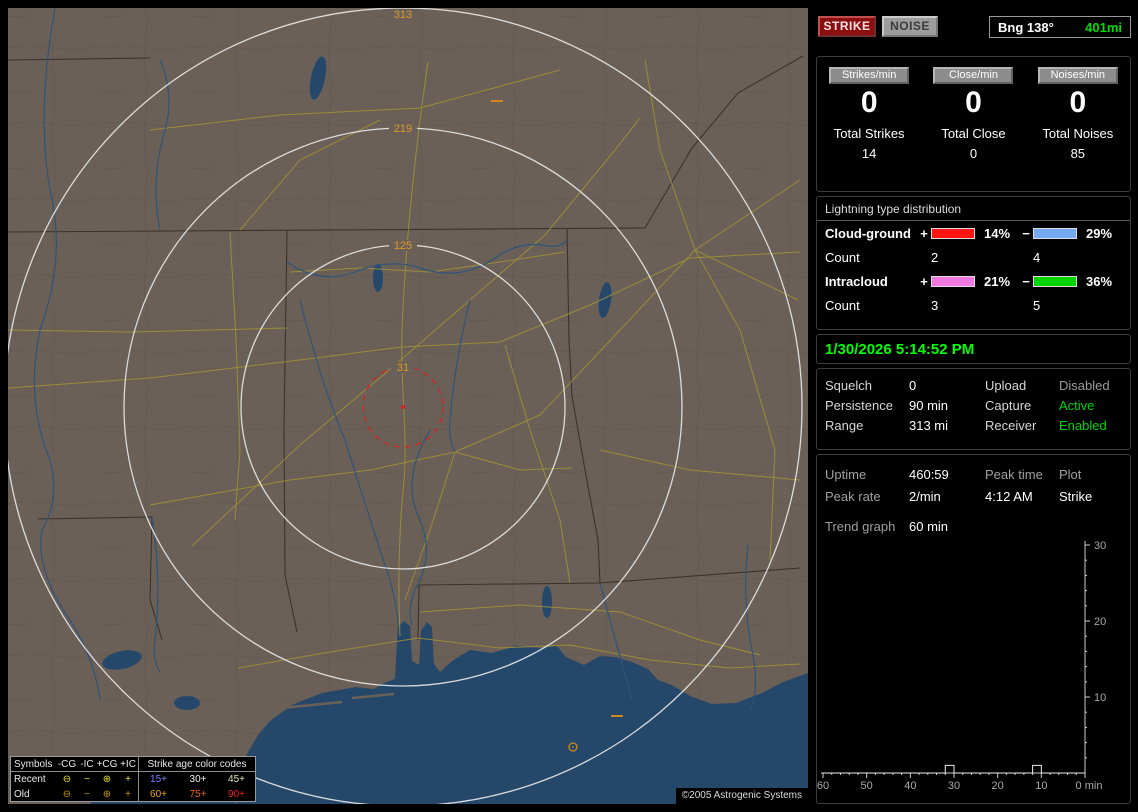 This screenshot has width=1138, height=812. Describe the element at coordinates (1070, 474) in the screenshot. I see `plot-label: Plot` at that location.